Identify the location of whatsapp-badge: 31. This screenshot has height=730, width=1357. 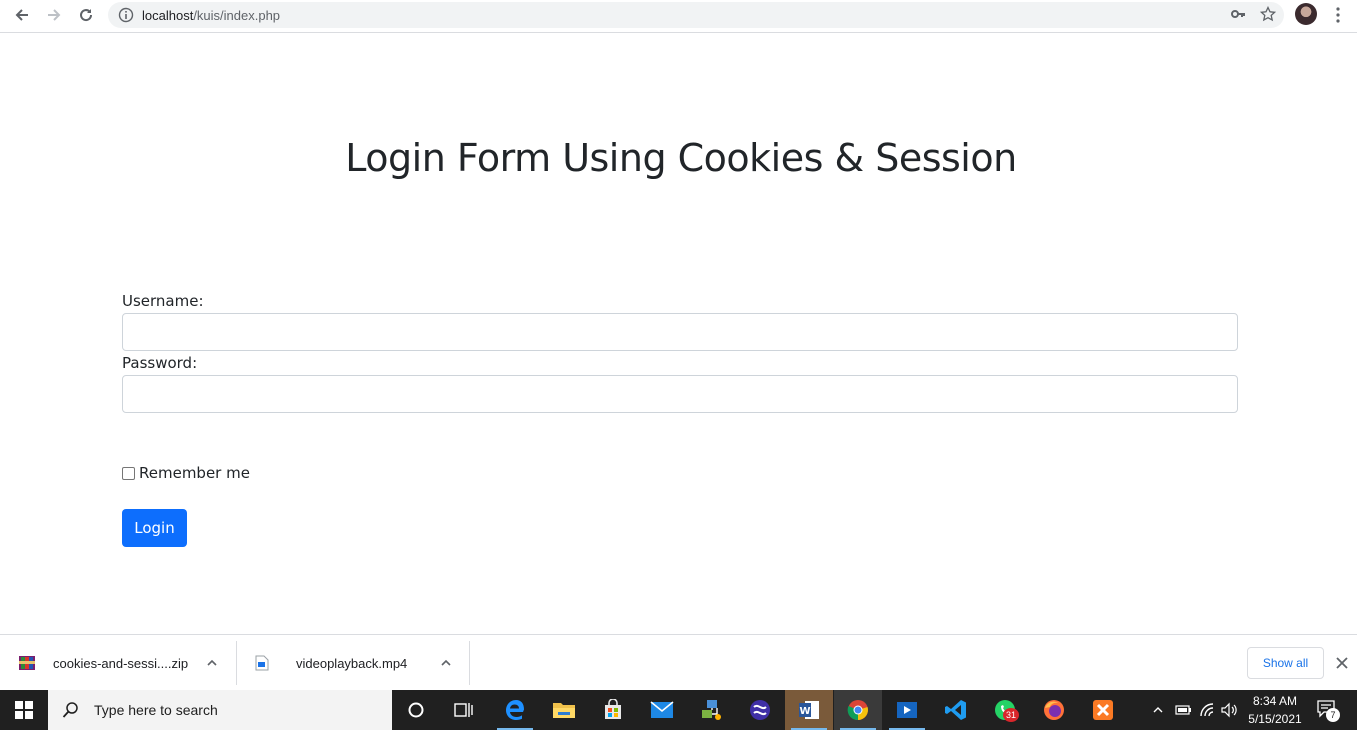
(1011, 715).